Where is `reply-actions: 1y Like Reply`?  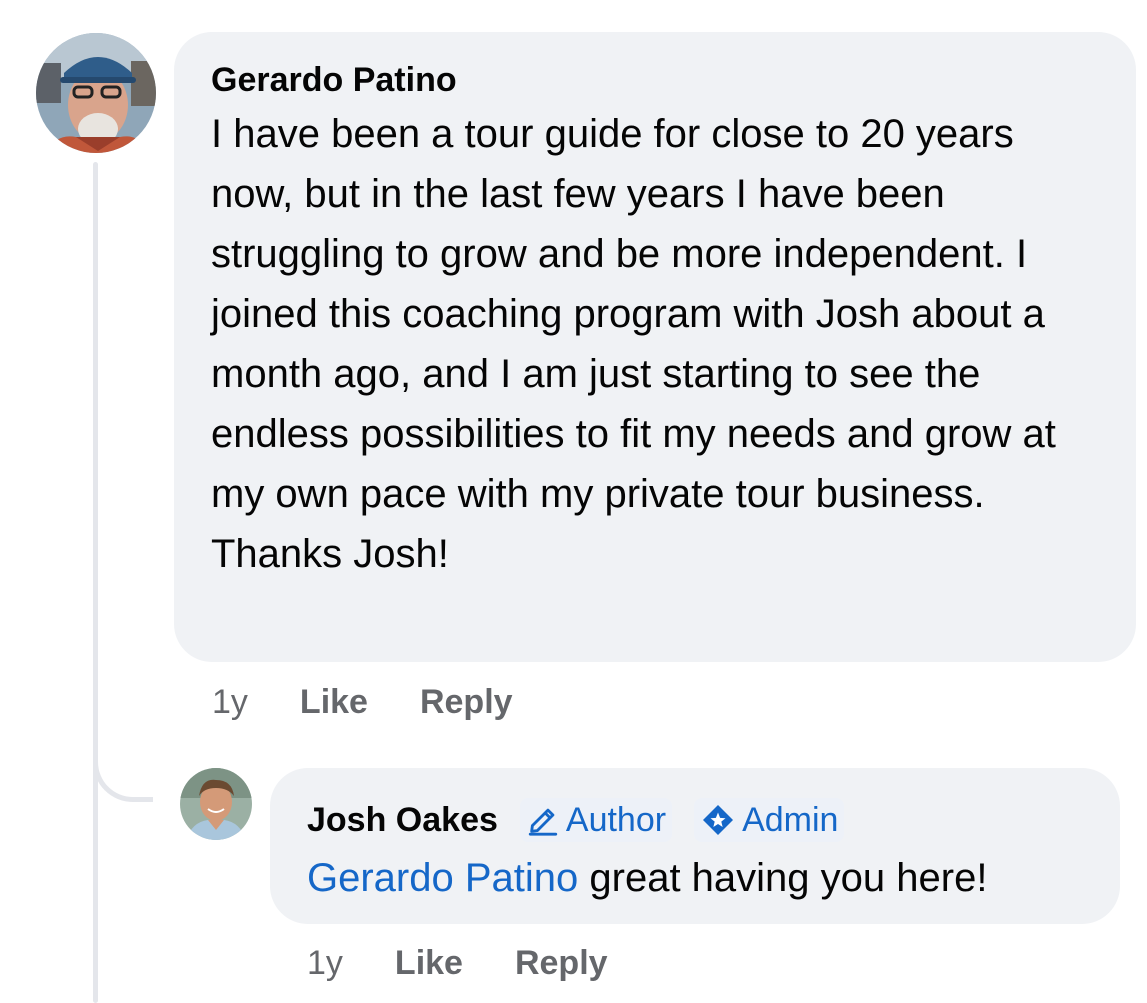 reply-actions: 1y Like Reply is located at coordinates (483, 963).